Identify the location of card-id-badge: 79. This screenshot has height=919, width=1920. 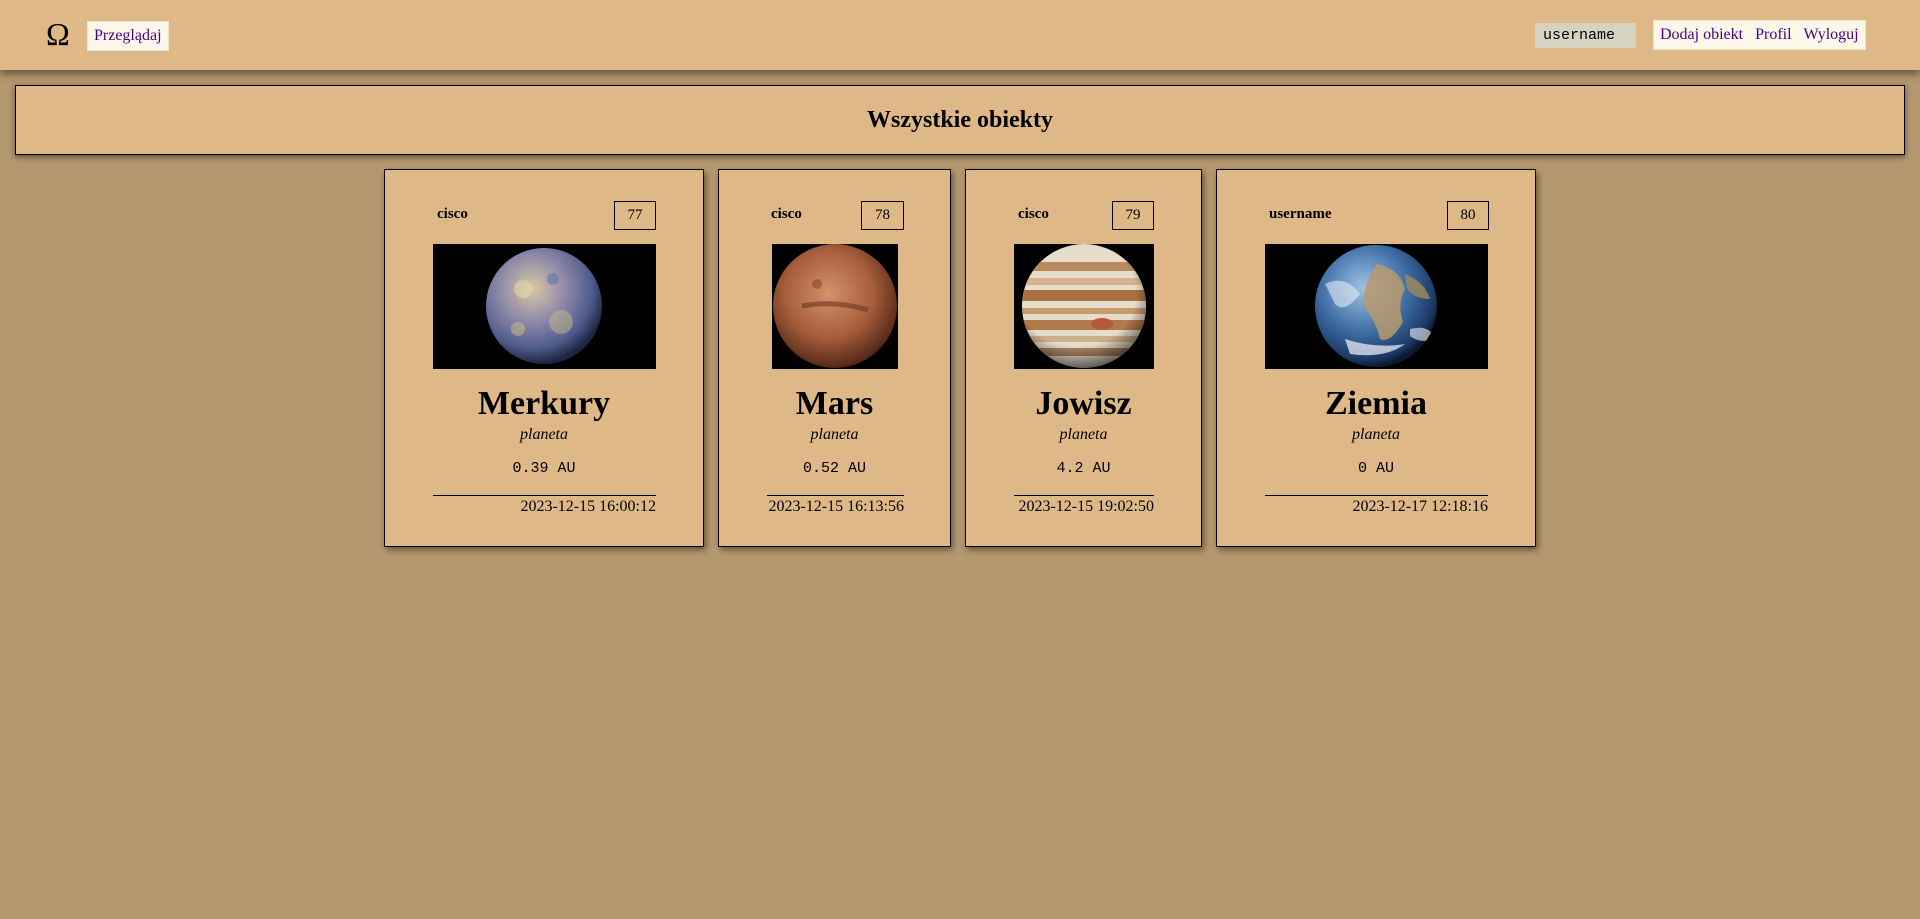
(1133, 215).